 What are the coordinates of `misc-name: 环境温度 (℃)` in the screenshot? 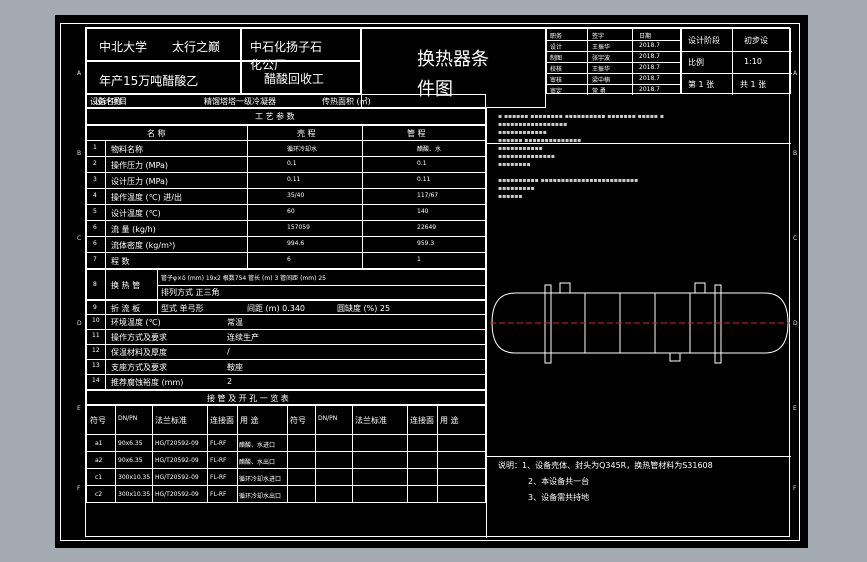 It's located at (136, 322).